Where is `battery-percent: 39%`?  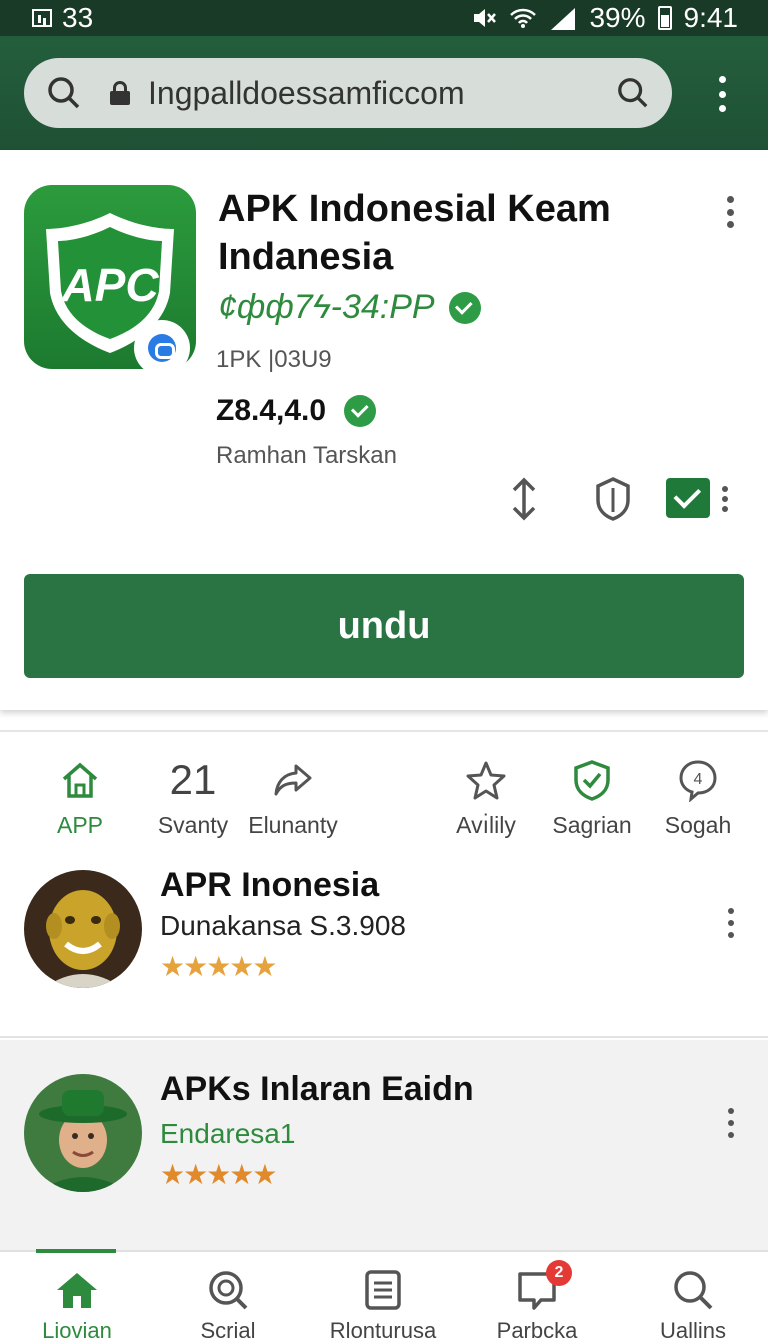
battery-percent: 39% is located at coordinates (617, 17).